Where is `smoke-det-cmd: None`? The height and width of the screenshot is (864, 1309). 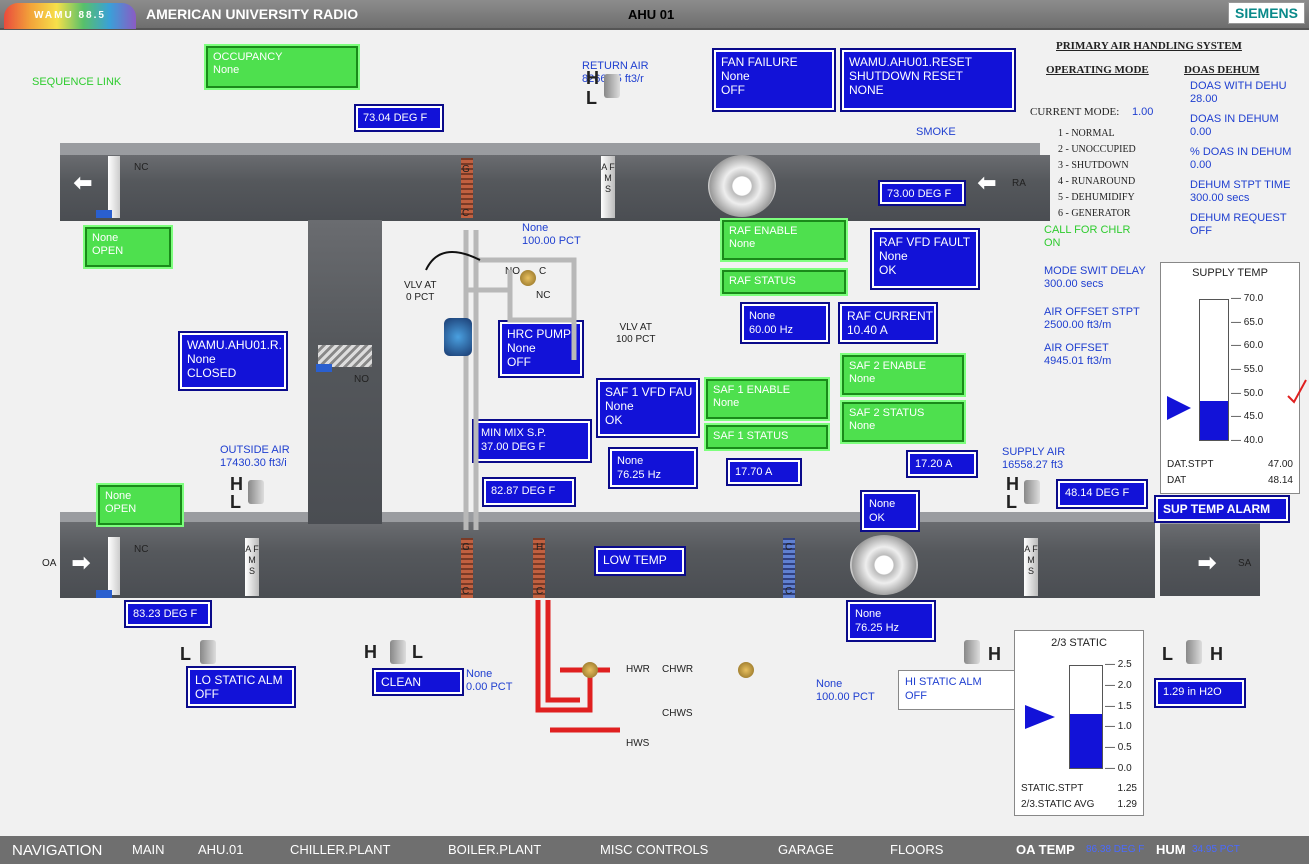
smoke-det-cmd: None is located at coordinates (882, 504).